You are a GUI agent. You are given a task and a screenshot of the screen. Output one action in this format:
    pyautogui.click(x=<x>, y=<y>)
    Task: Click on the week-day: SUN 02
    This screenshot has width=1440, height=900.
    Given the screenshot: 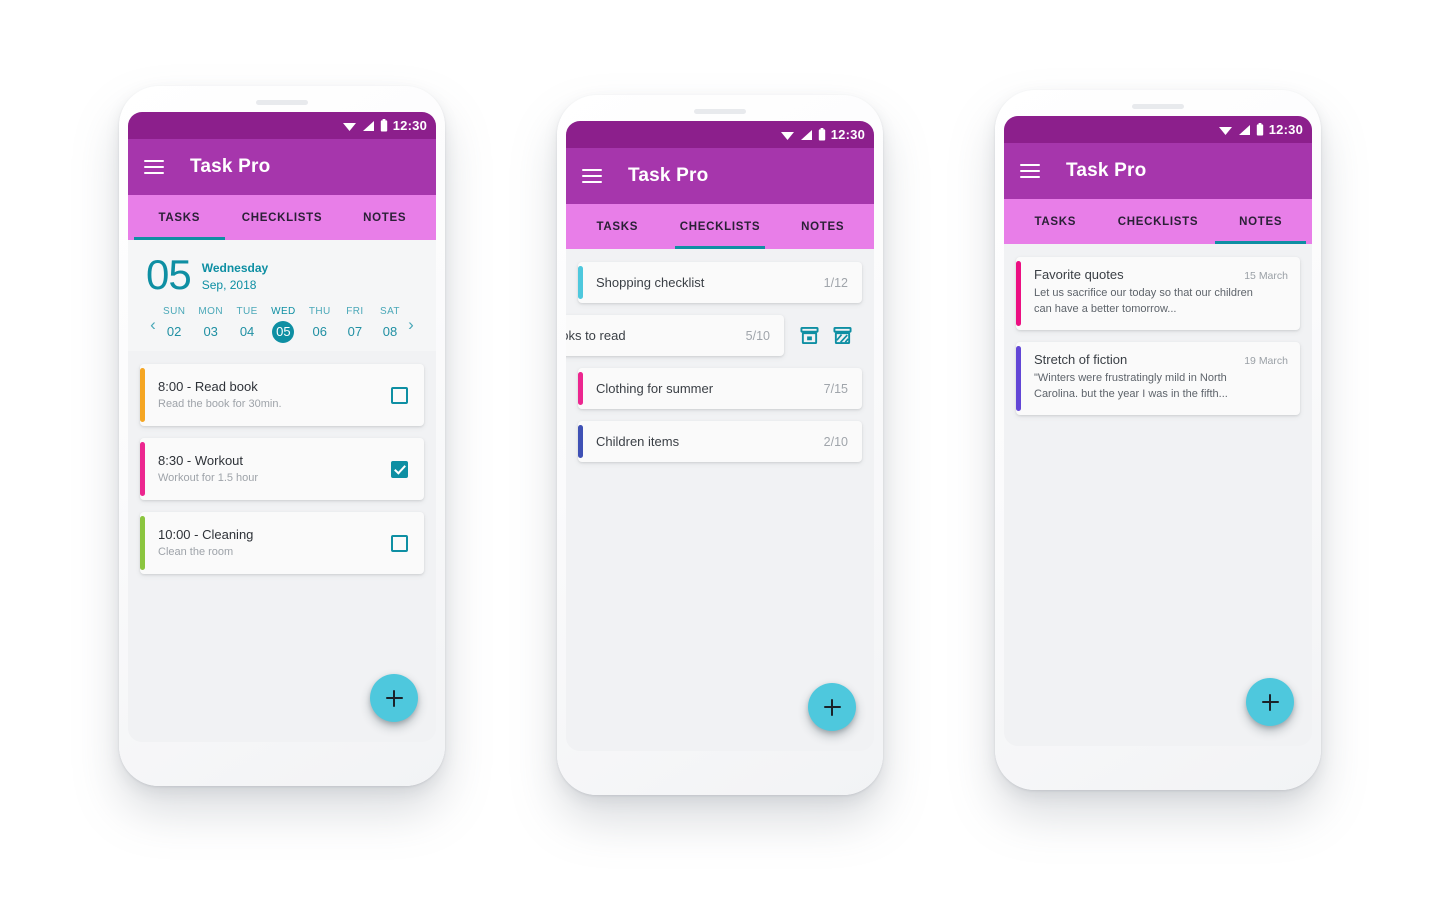 What is the action you would take?
    pyautogui.click(x=174, y=324)
    